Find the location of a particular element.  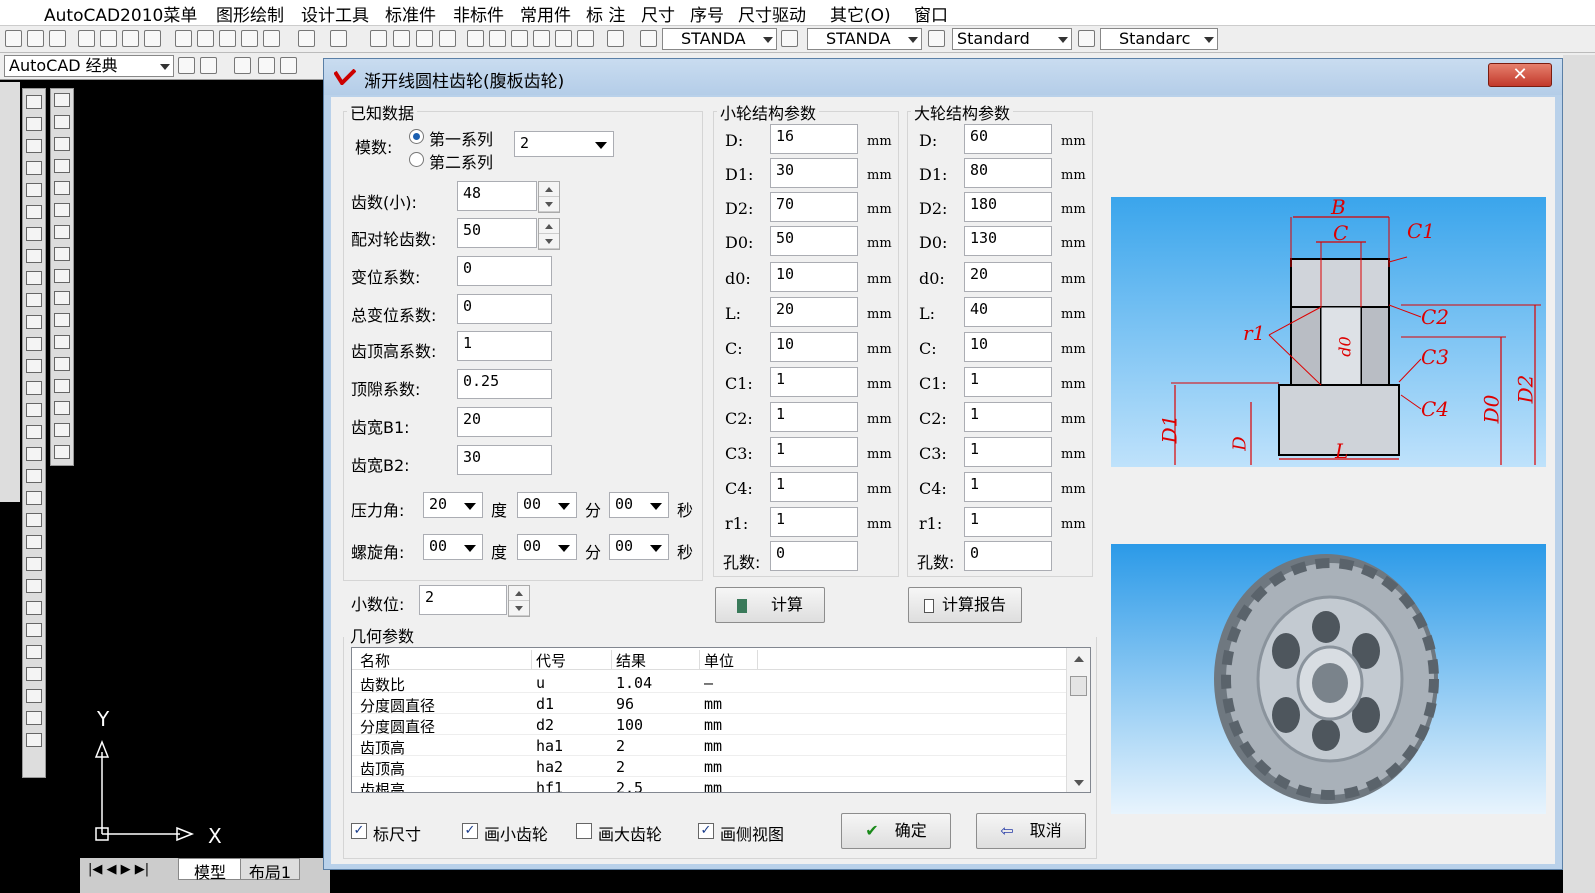

zoom-icon is located at coordinates (401, 38).